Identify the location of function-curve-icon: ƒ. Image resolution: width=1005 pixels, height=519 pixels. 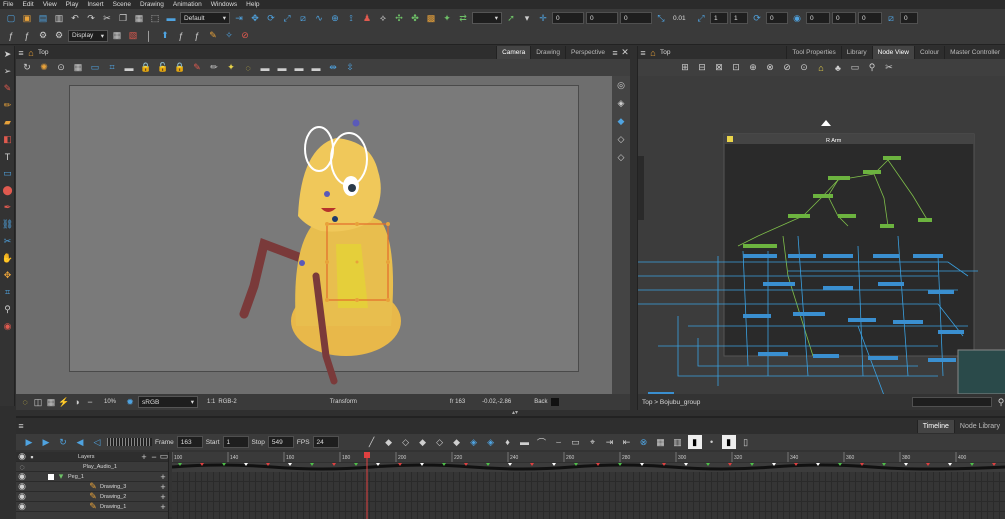
(181, 36).